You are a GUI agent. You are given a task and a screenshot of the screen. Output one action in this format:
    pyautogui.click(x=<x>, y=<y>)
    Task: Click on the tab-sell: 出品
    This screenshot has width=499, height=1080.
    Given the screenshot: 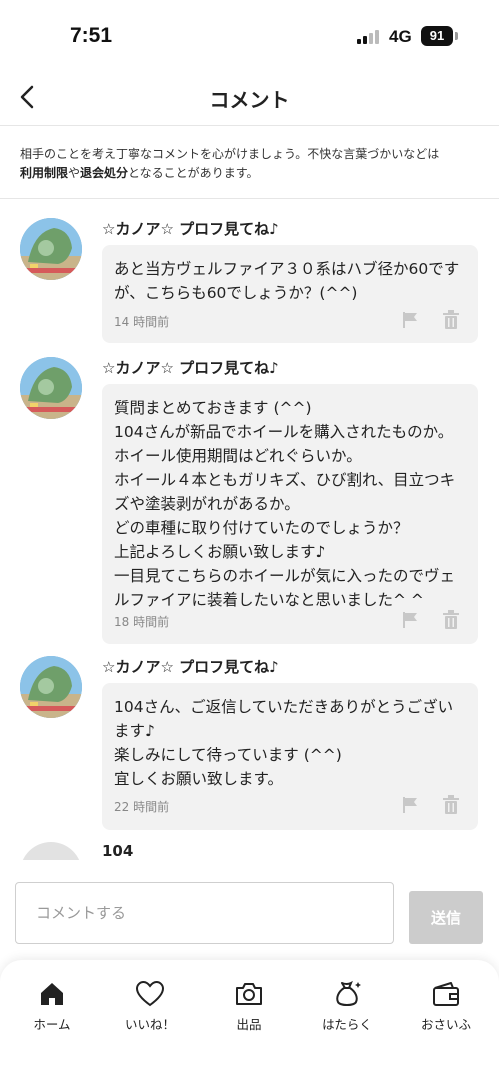 What is the action you would take?
    pyautogui.click(x=249, y=1010)
    